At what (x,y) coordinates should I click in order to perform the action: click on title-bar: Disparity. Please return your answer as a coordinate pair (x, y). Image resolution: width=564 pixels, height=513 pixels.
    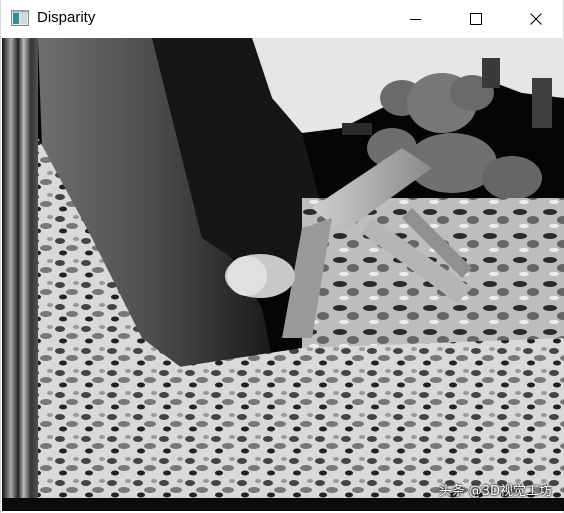
    Looking at the image, I should click on (282, 19).